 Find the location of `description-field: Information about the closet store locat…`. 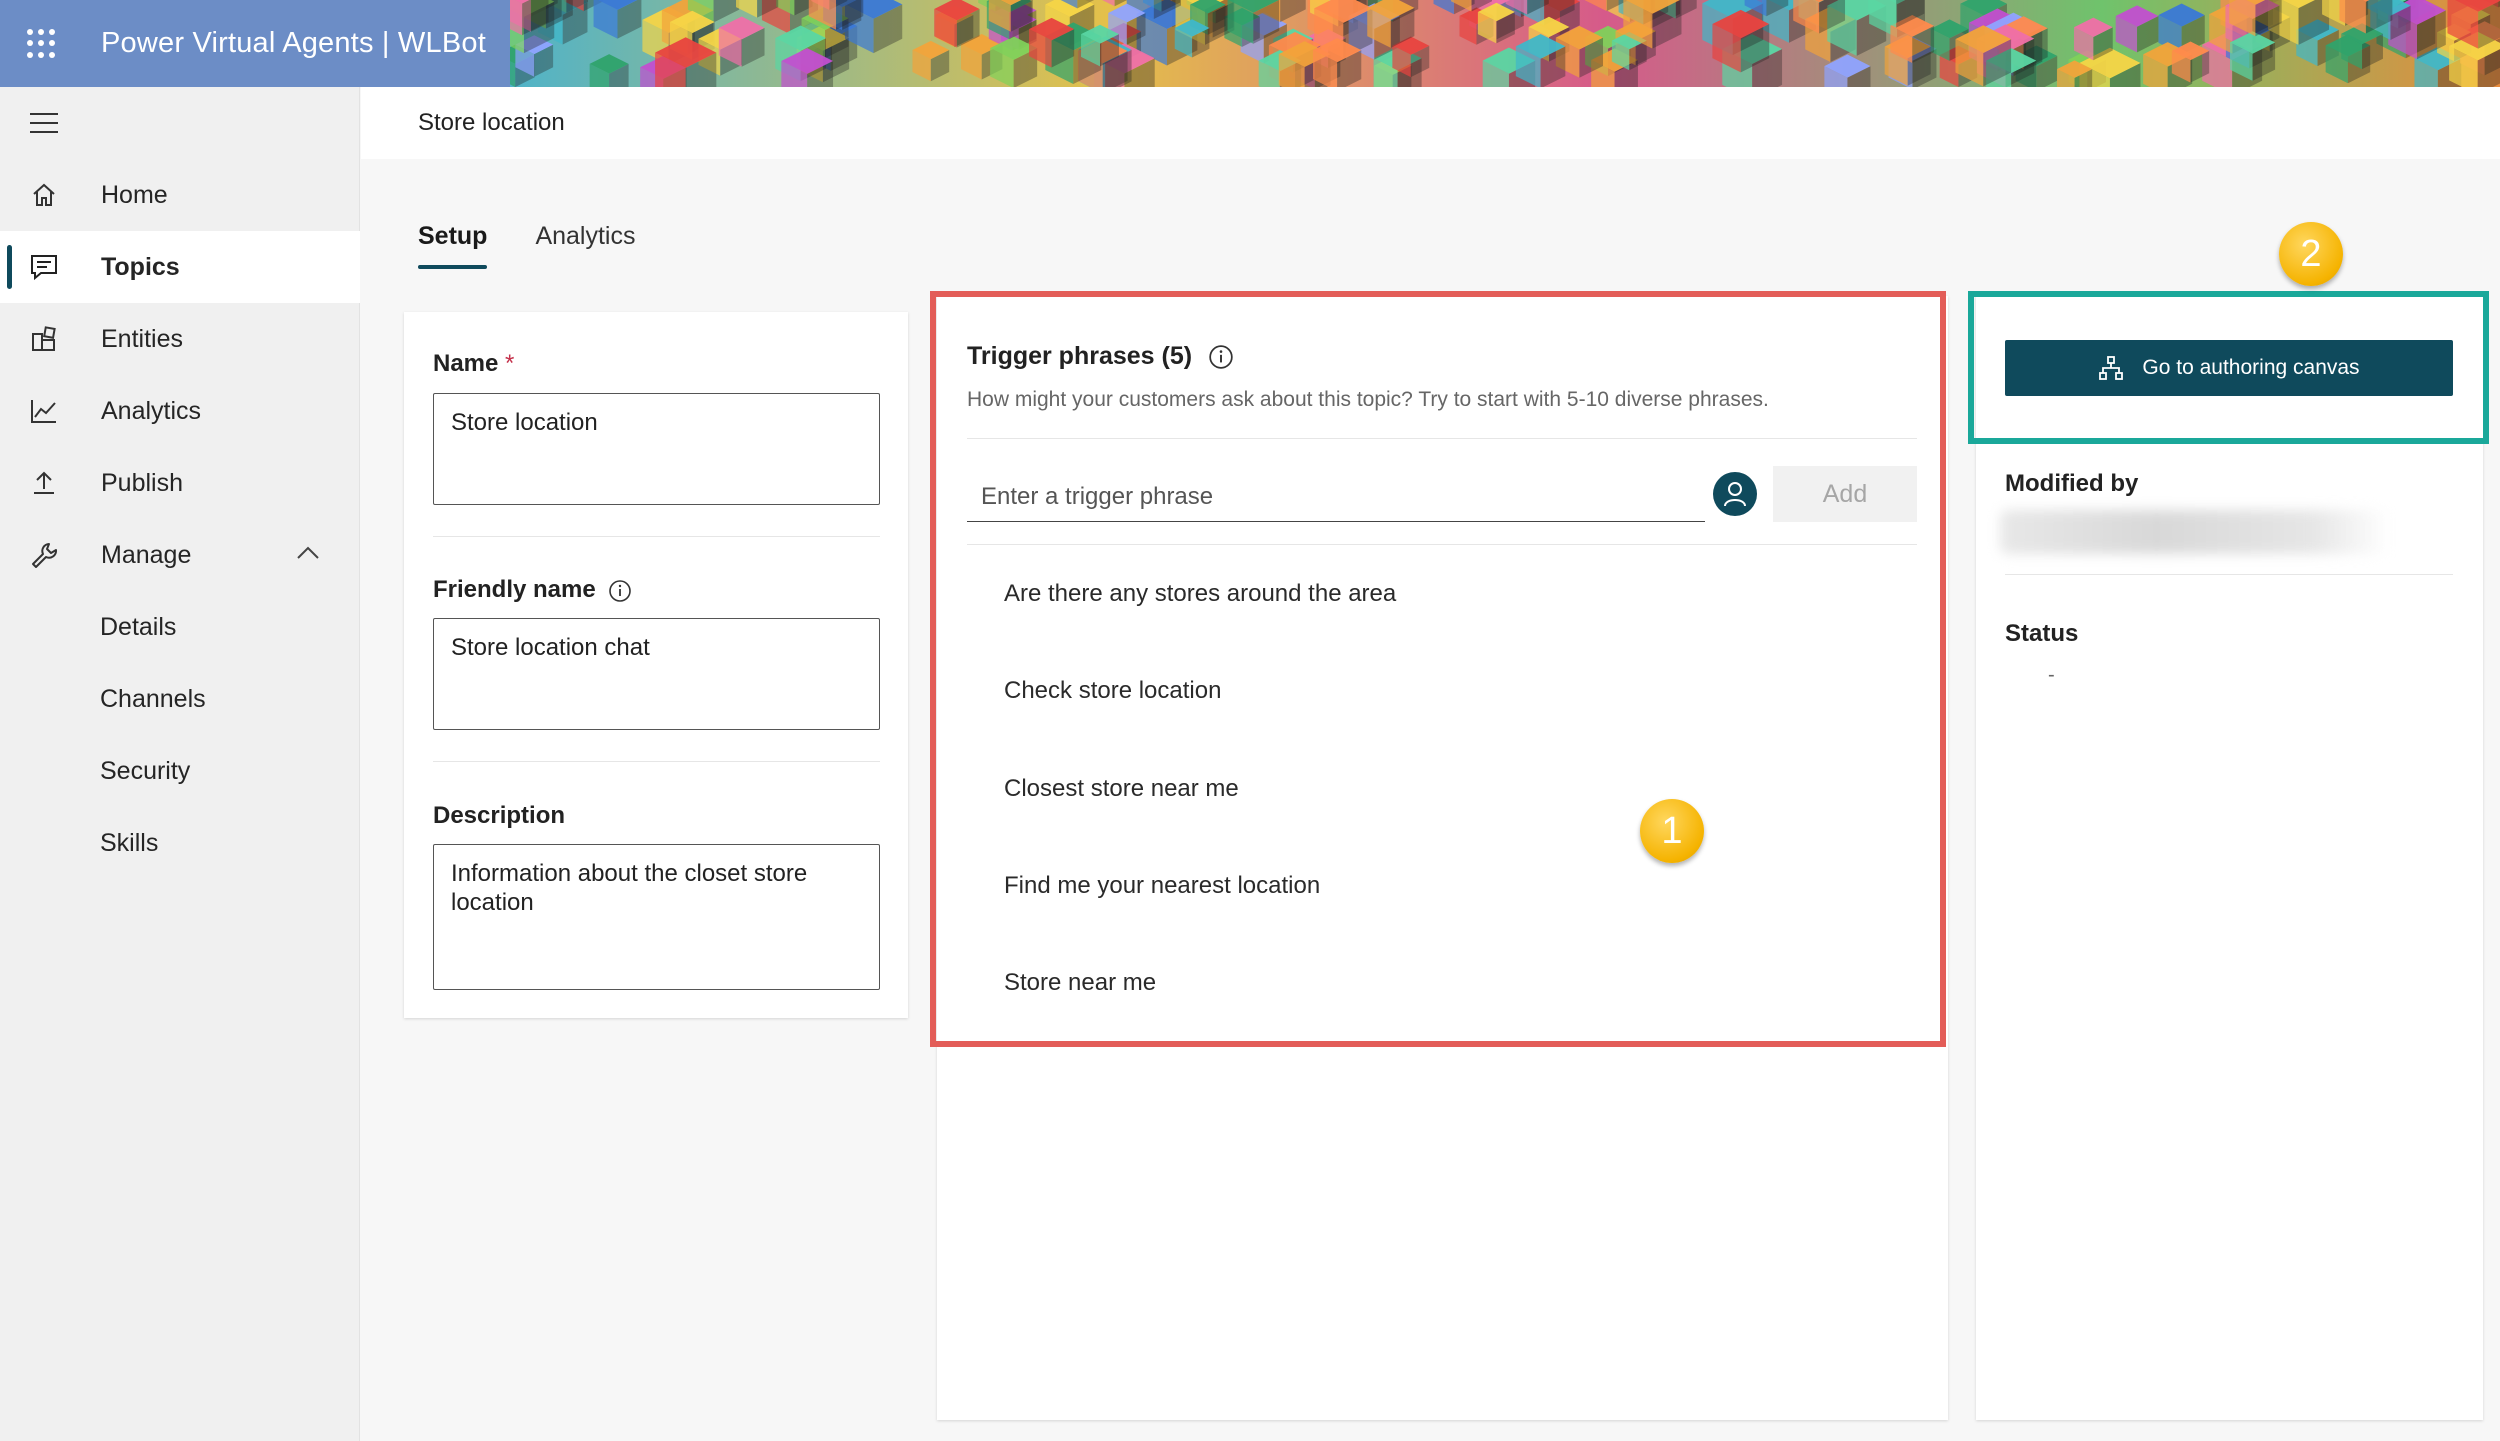

description-field: Information about the closet store locat… is located at coordinates (656, 917).